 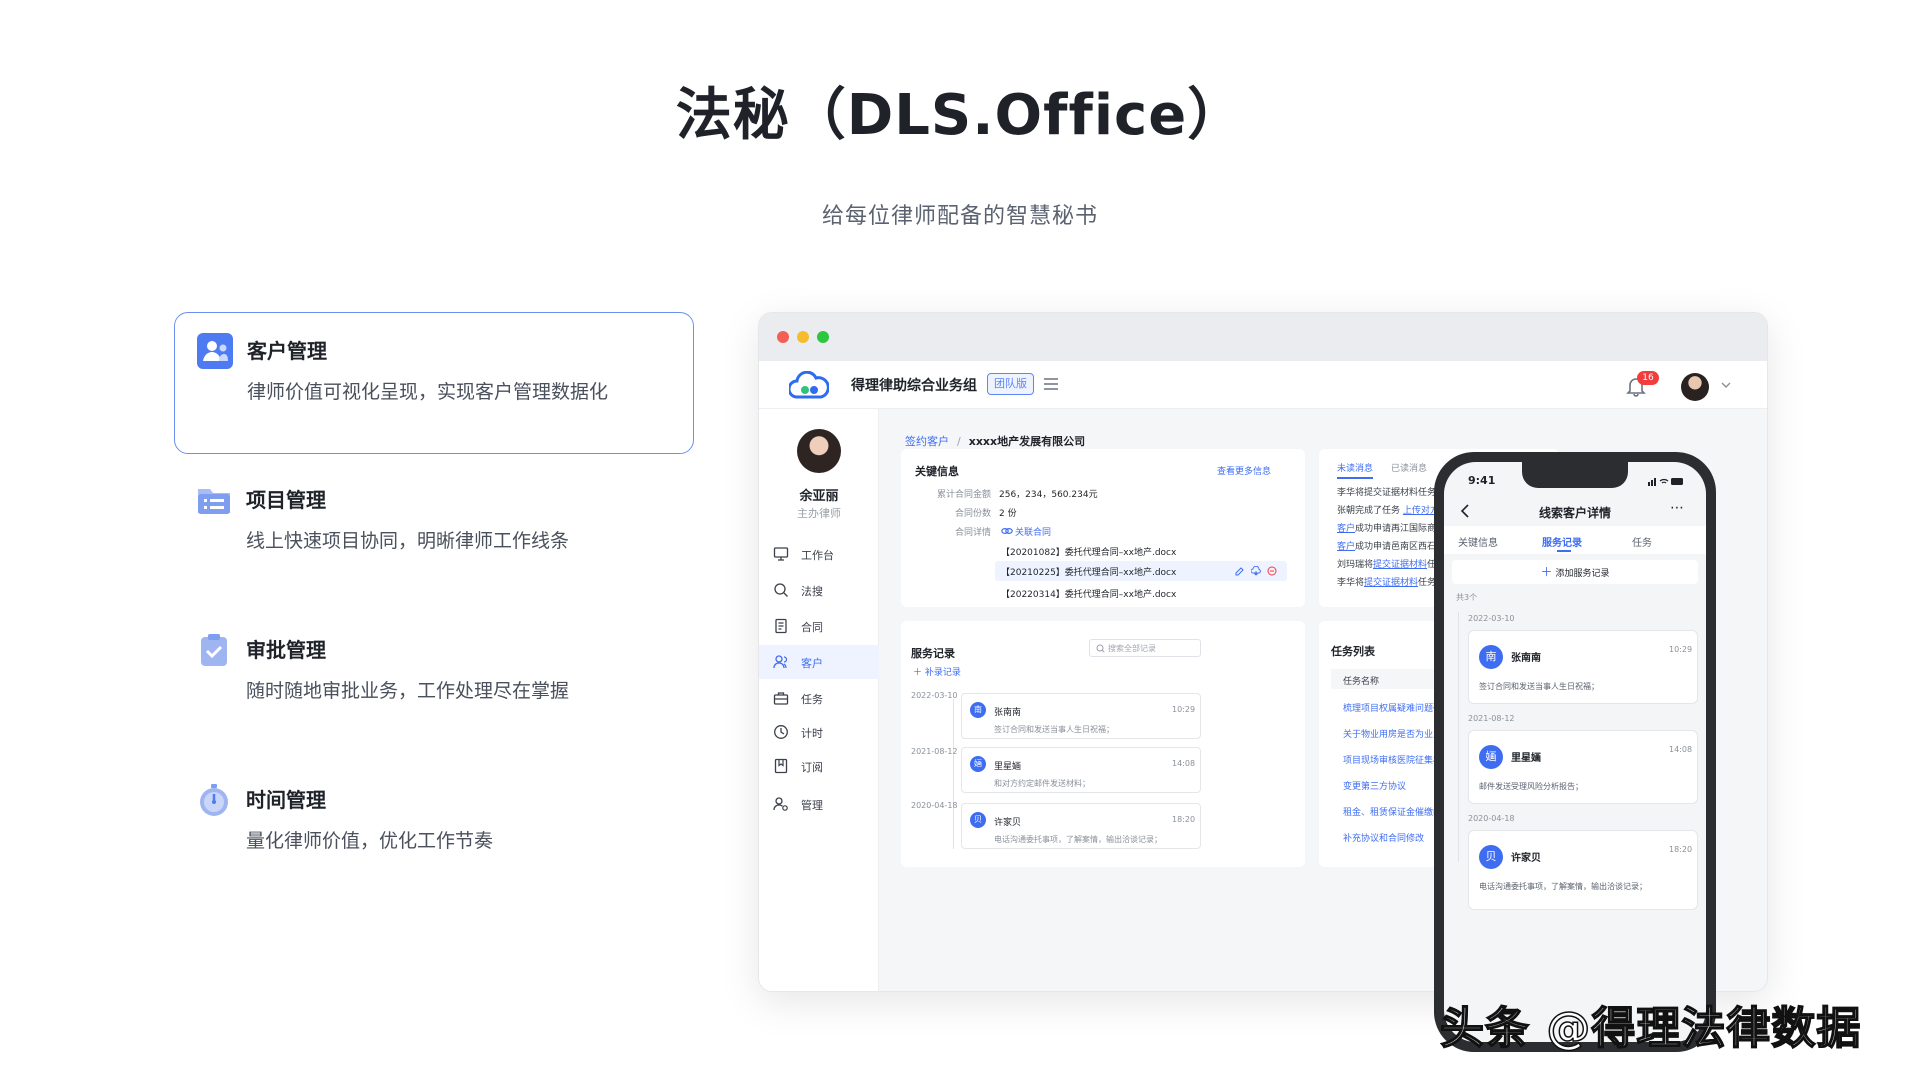 What do you see at coordinates (803, 337) in the screenshot?
I see `minimize-window-button` at bounding box center [803, 337].